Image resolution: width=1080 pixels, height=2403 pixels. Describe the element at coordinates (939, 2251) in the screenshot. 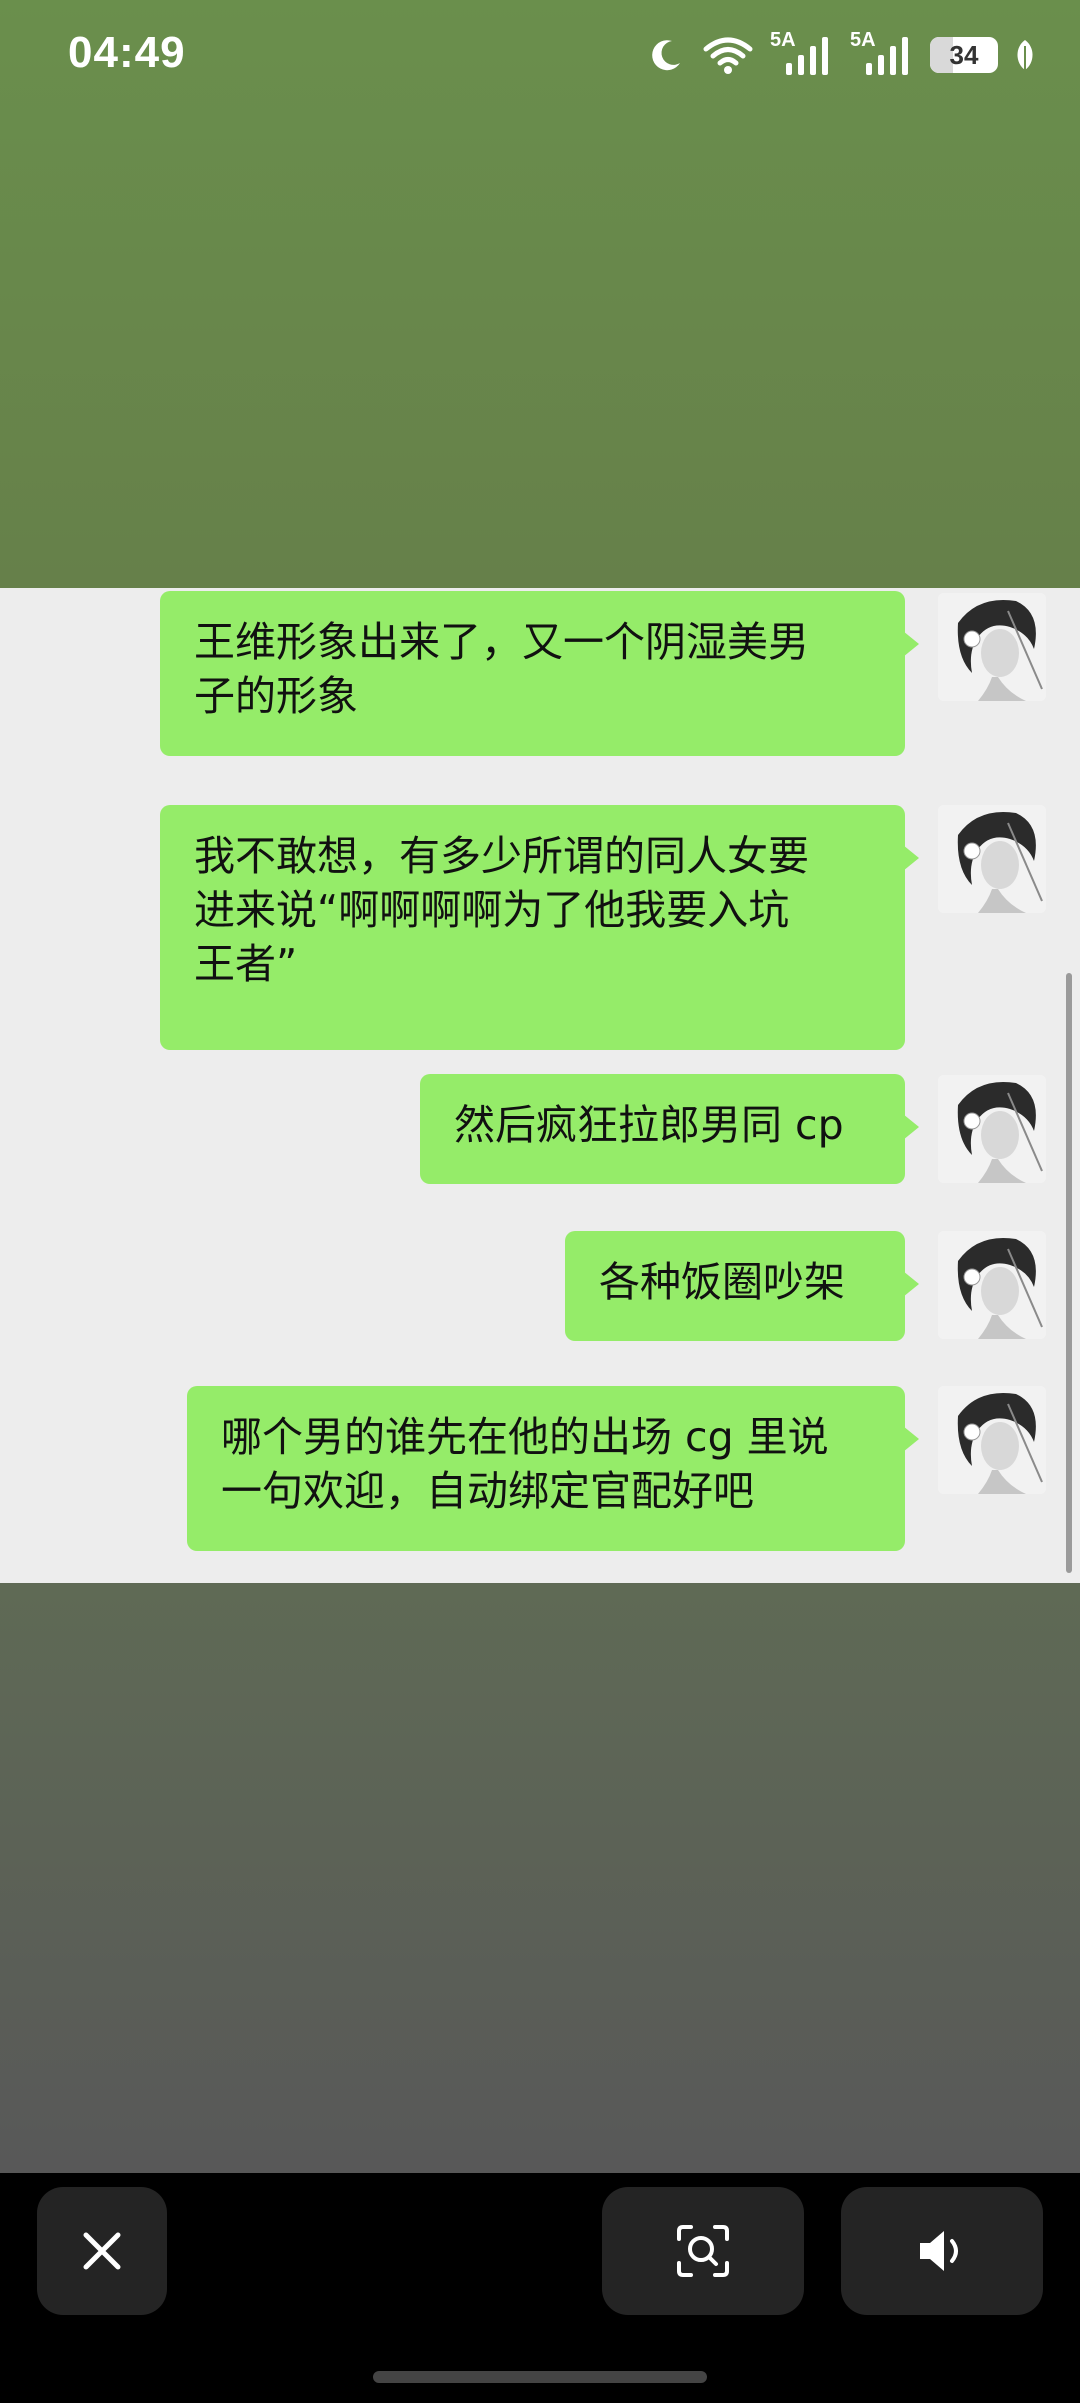

I see `speaker-icon` at that location.